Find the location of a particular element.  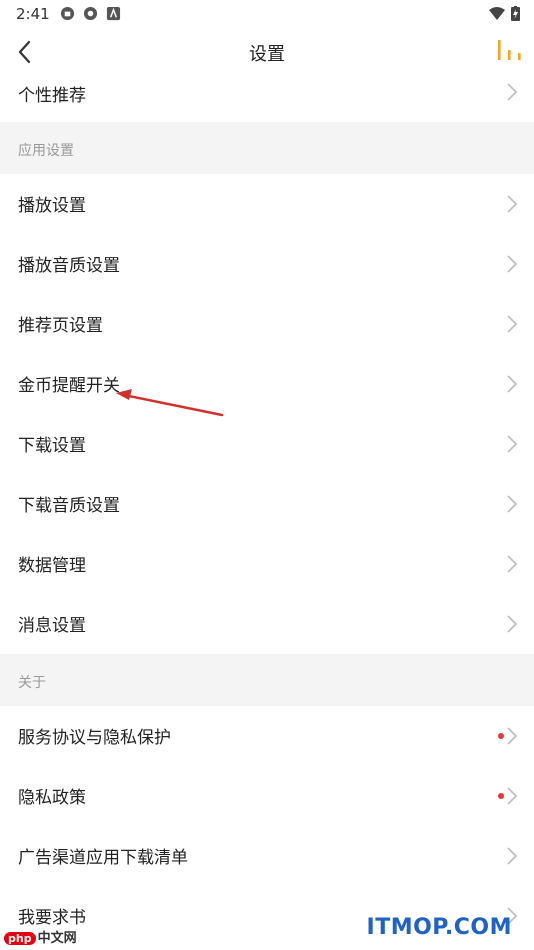

status-system-icons is located at coordinates (504, 13).